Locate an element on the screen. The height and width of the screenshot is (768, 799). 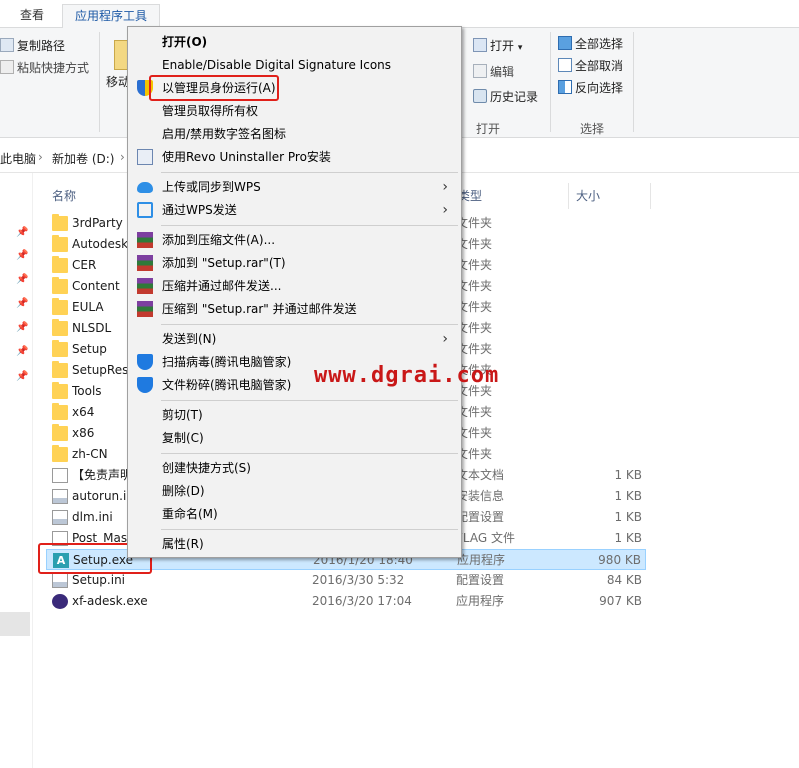
column-header-size: 大小 is located at coordinates (588, 196).